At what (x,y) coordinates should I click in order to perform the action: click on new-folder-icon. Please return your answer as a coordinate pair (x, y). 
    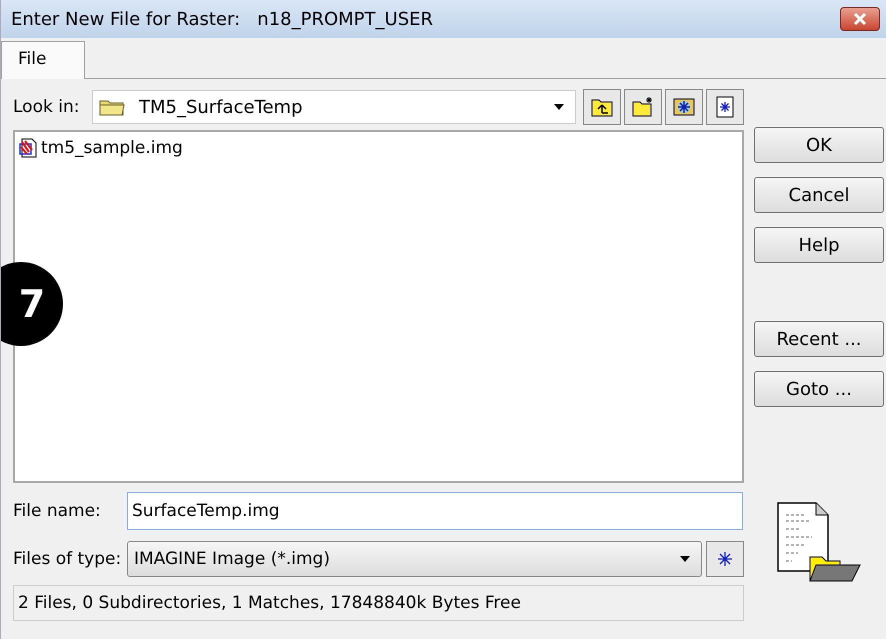
    Looking at the image, I should click on (643, 107).